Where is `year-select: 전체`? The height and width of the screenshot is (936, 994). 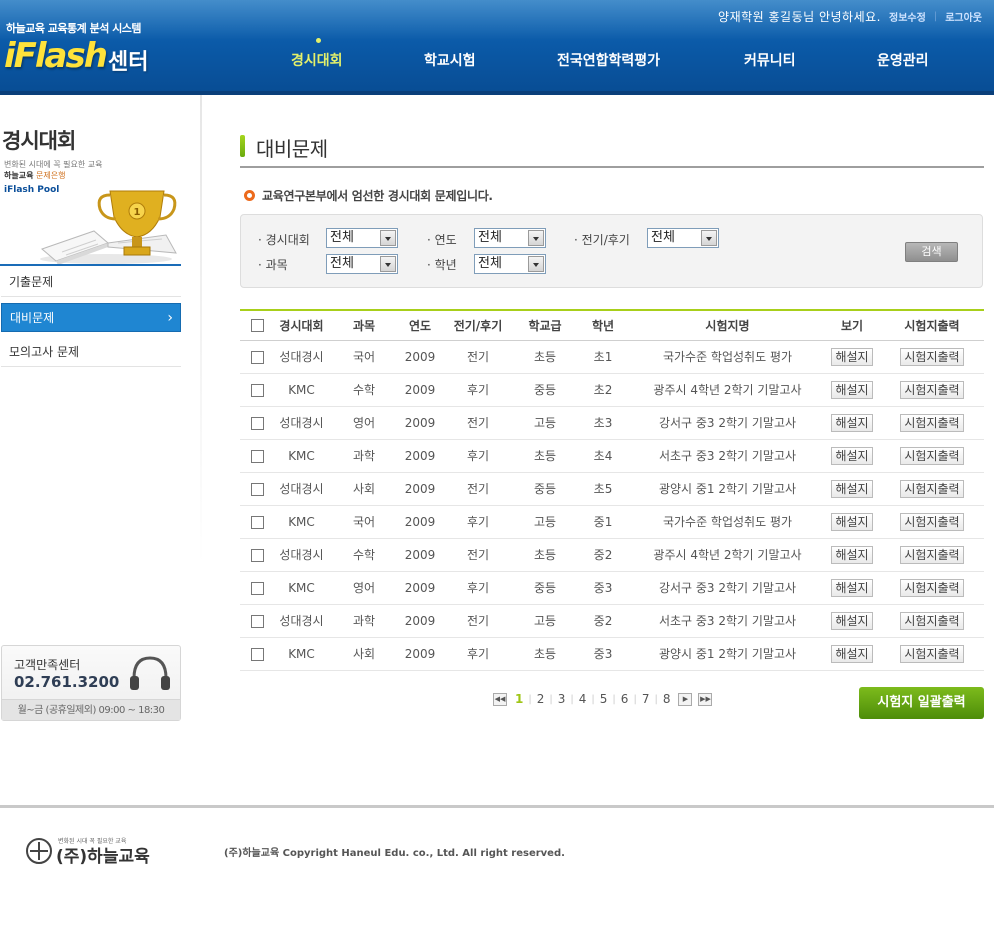
year-select: 전체 is located at coordinates (510, 238).